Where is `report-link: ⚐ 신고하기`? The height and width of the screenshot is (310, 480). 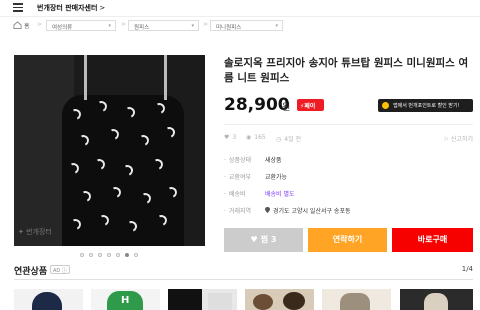 report-link: ⚐ 신고하기 is located at coordinates (458, 138).